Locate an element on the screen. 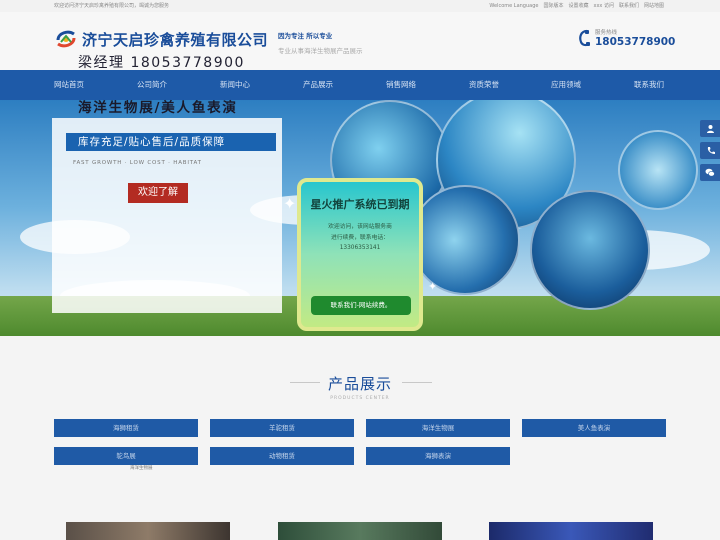  hotline-label: 服务热线 is located at coordinates (606, 33).